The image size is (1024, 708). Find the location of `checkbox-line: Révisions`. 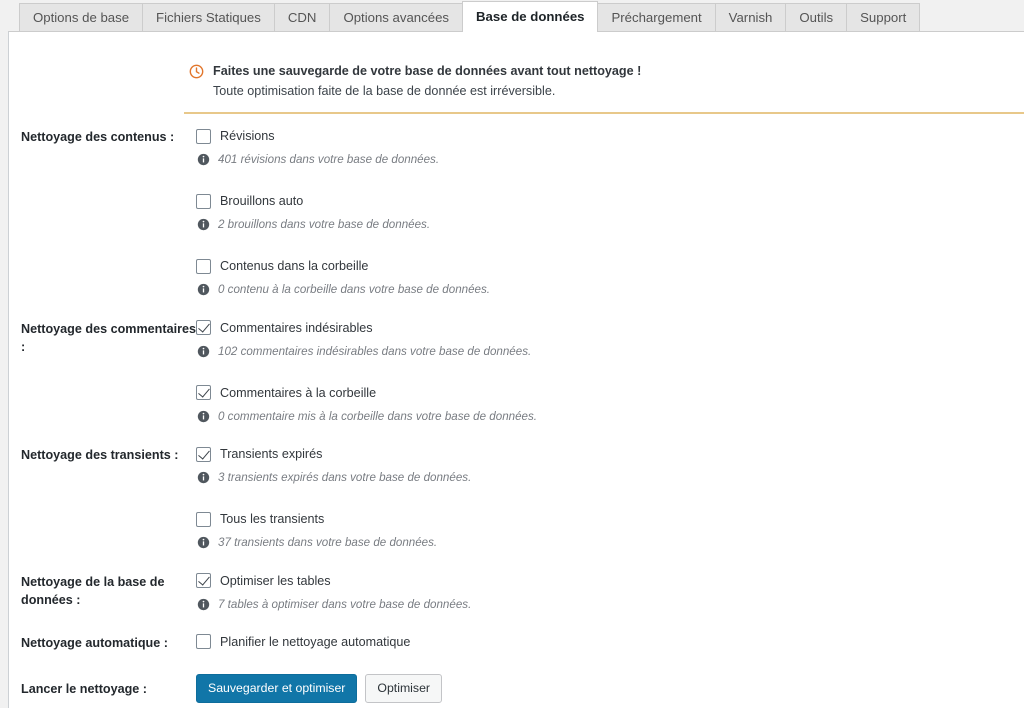

checkbox-line: Révisions is located at coordinates (610, 136).